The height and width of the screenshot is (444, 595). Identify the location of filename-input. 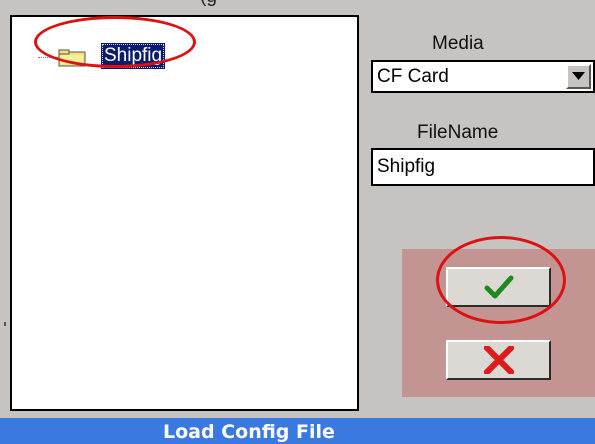
(483, 167).